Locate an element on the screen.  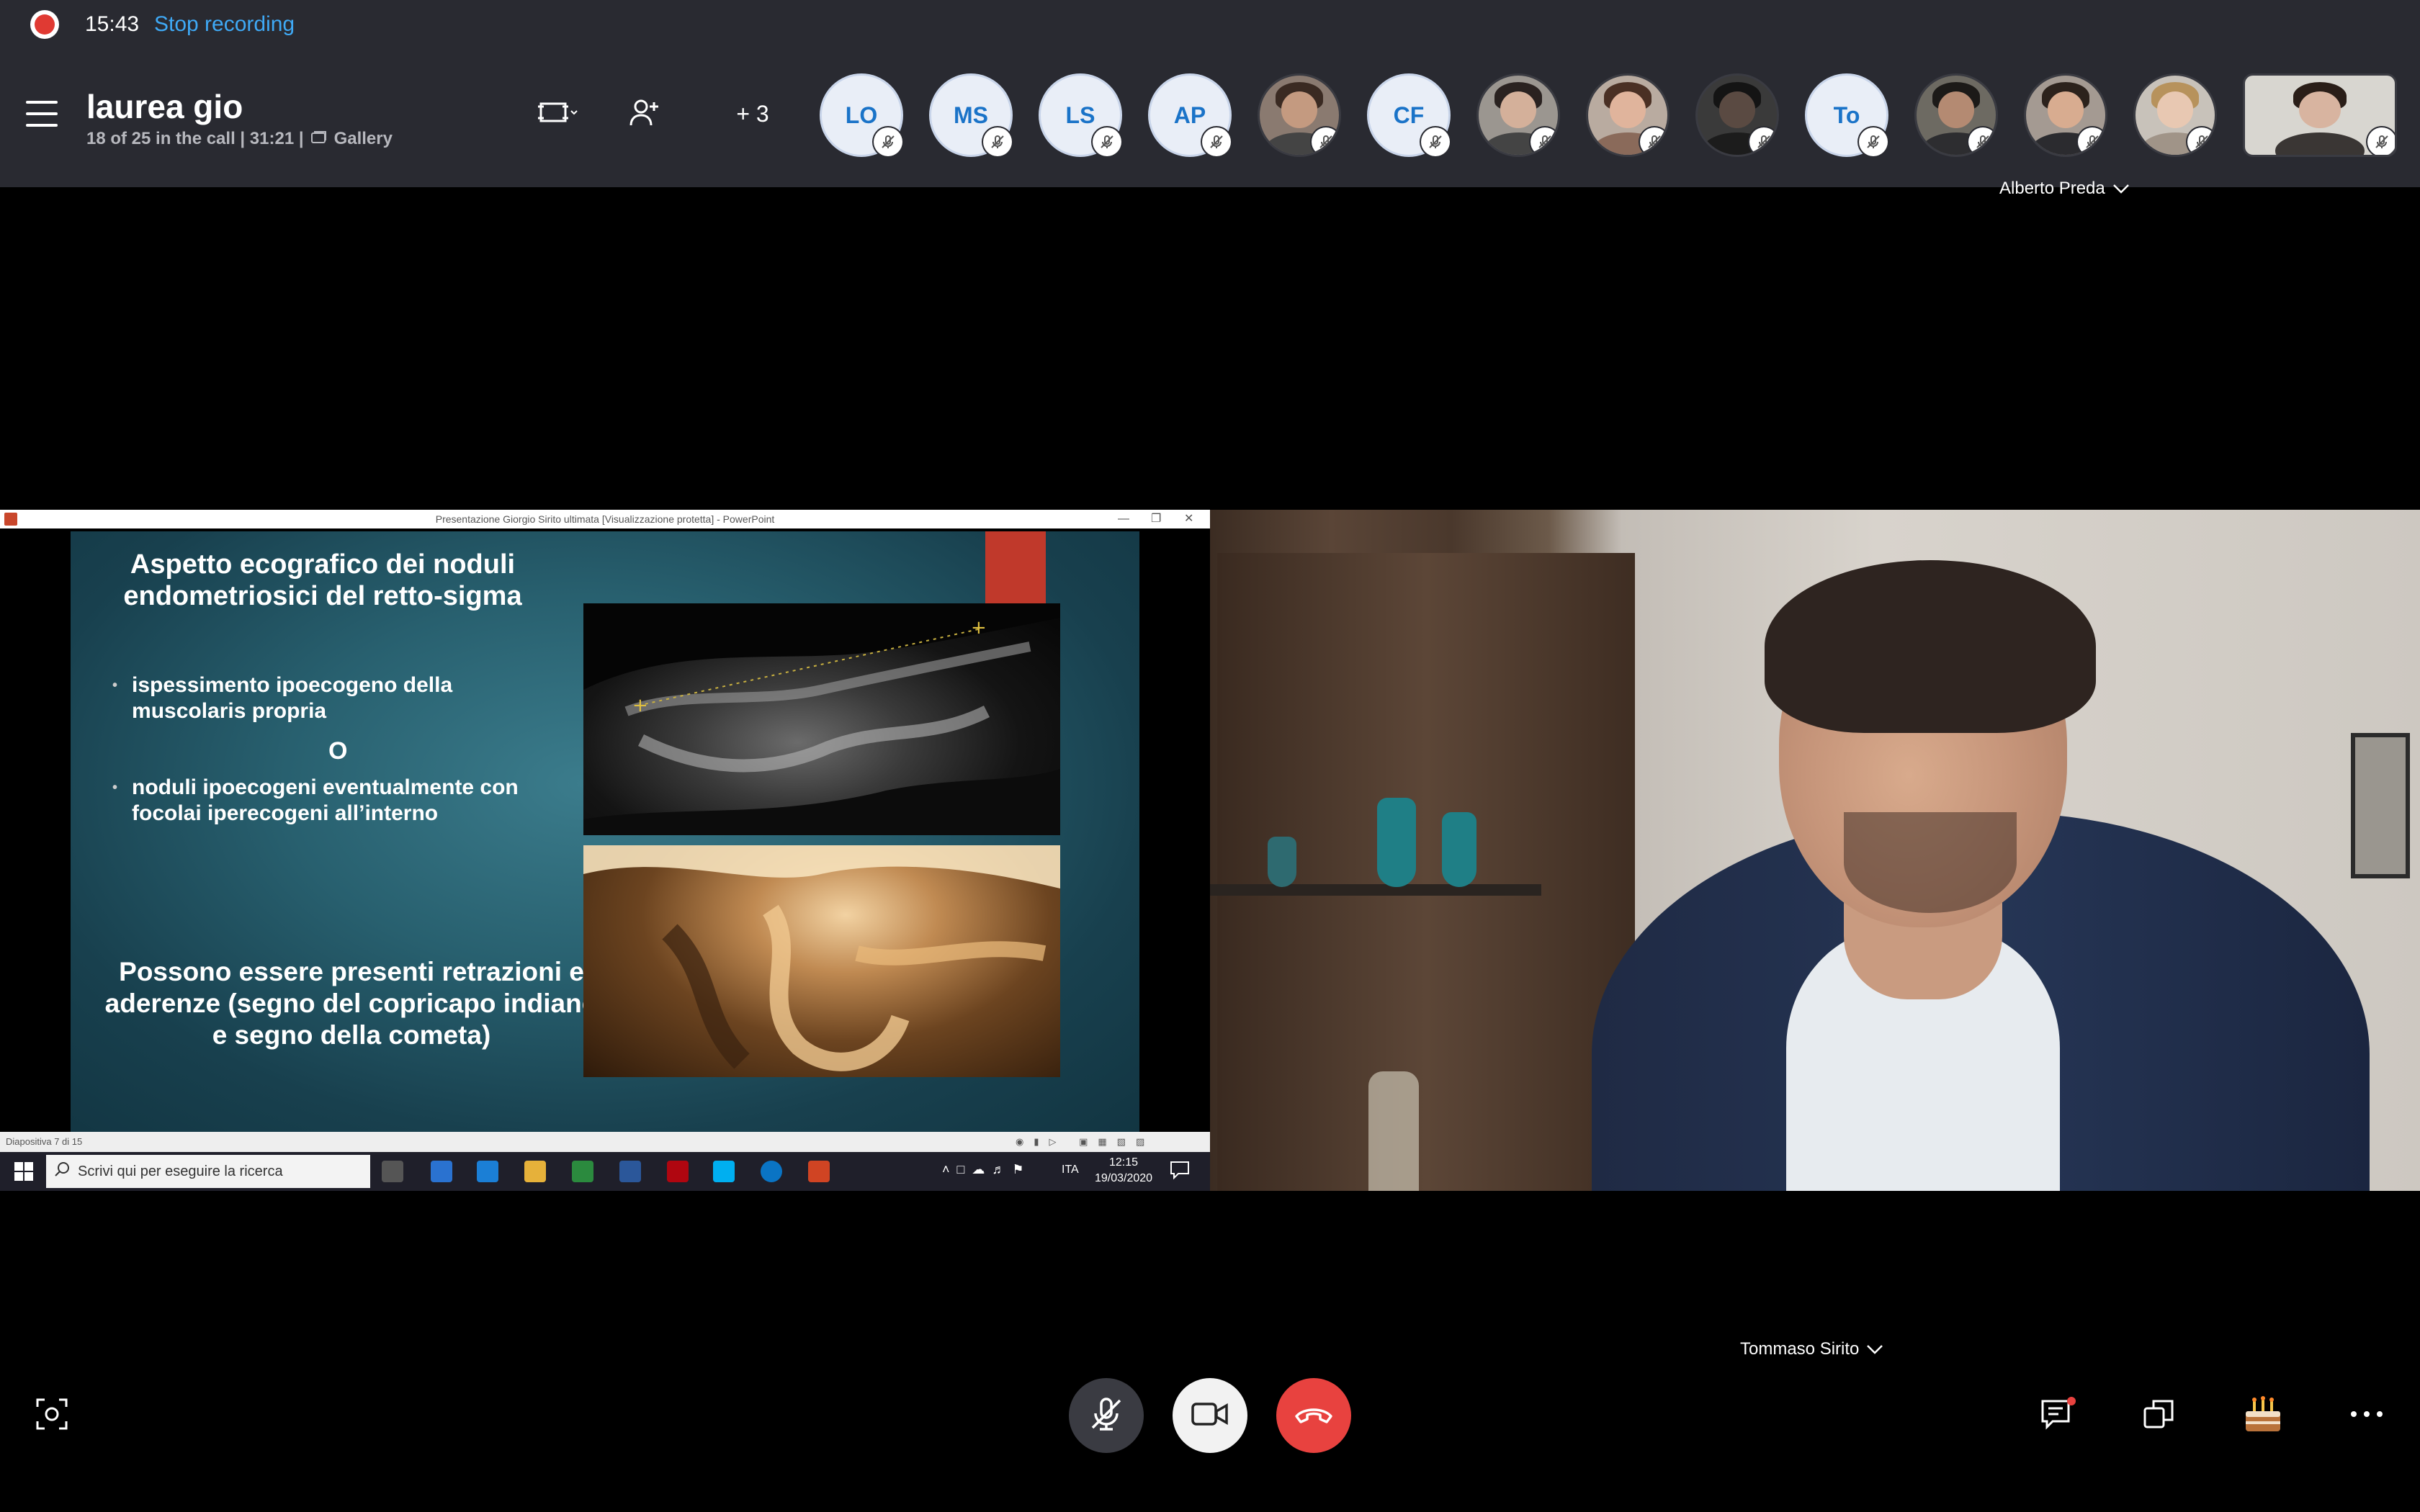
view-mode-label: Gallery is located at coordinates (363, 139).